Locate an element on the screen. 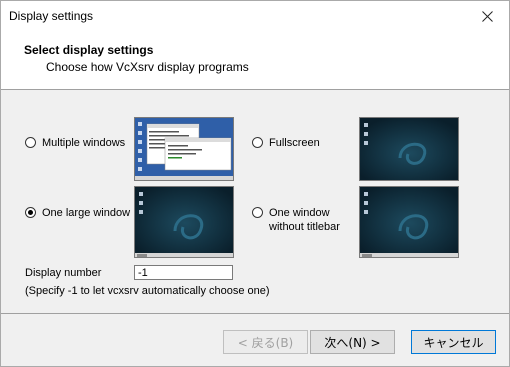  radio-label: Fullscreen is located at coordinates (294, 143).